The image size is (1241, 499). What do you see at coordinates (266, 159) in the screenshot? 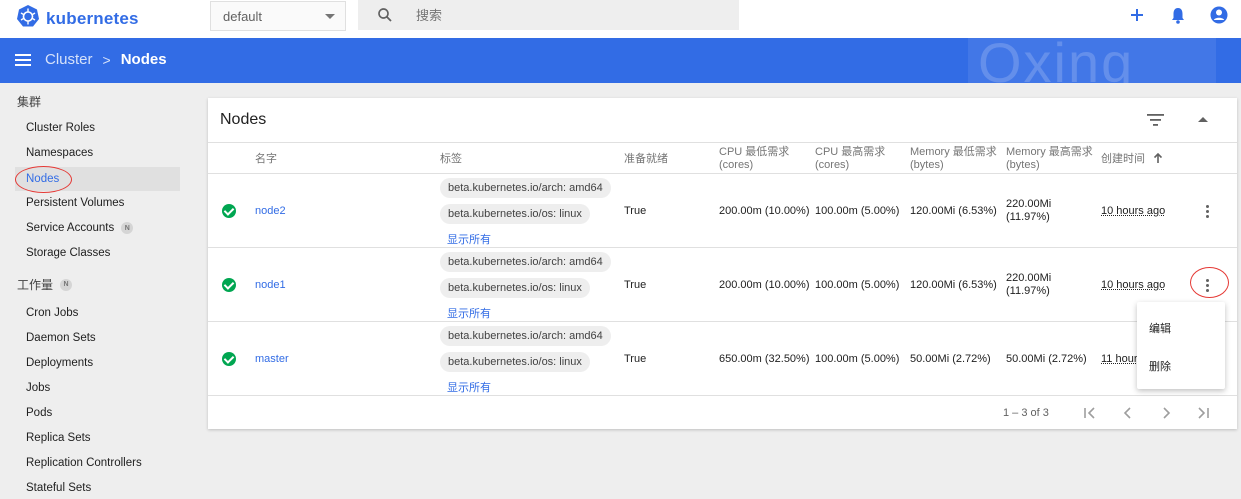
I see `header-name: 名字` at bounding box center [266, 159].